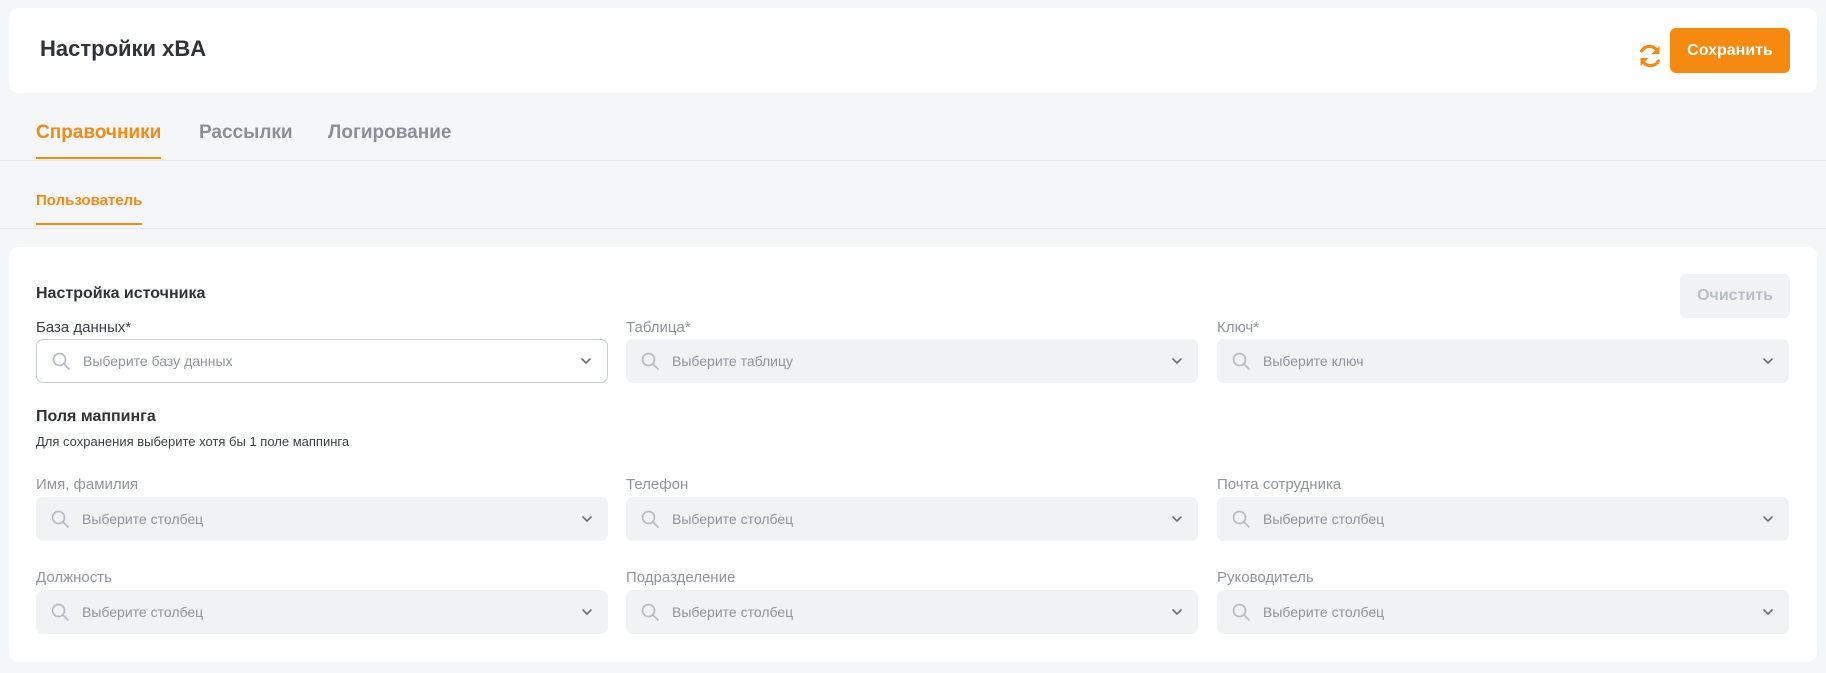 This screenshot has height=673, width=1826. What do you see at coordinates (912, 612) in the screenshot?
I see `department-select: Выберите столбец` at bounding box center [912, 612].